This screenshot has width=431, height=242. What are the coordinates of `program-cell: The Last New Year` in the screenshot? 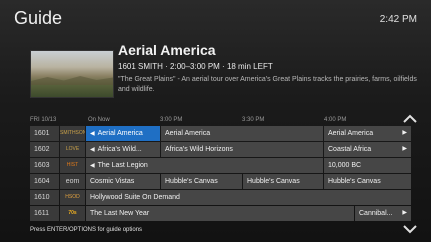 It's located at (220, 213).